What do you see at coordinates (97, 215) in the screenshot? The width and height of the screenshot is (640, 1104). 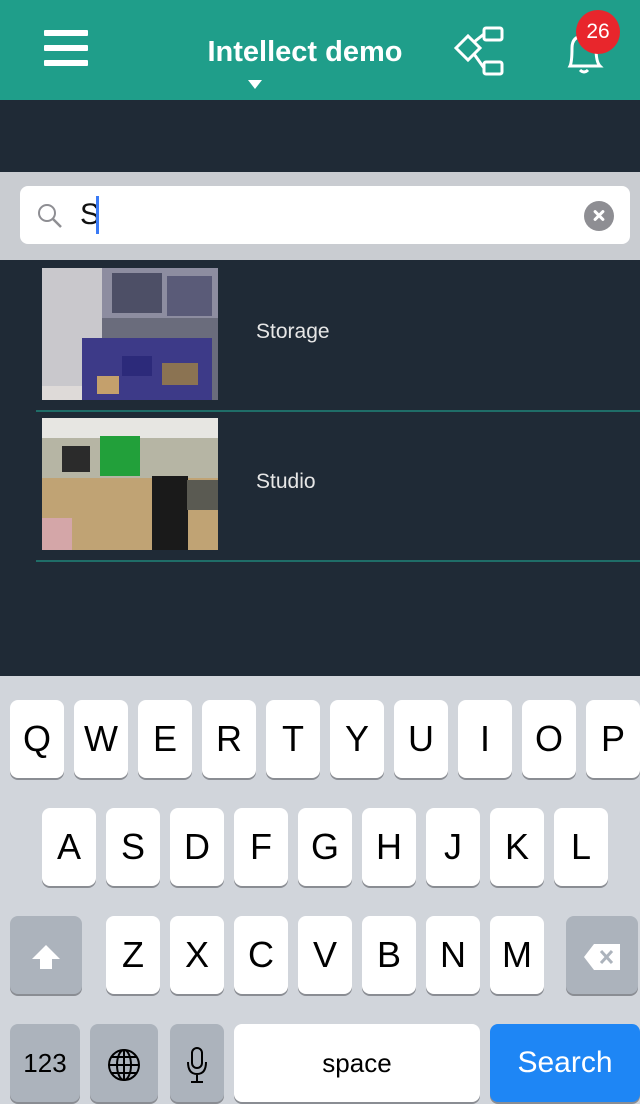 I see `text-cursor` at bounding box center [97, 215].